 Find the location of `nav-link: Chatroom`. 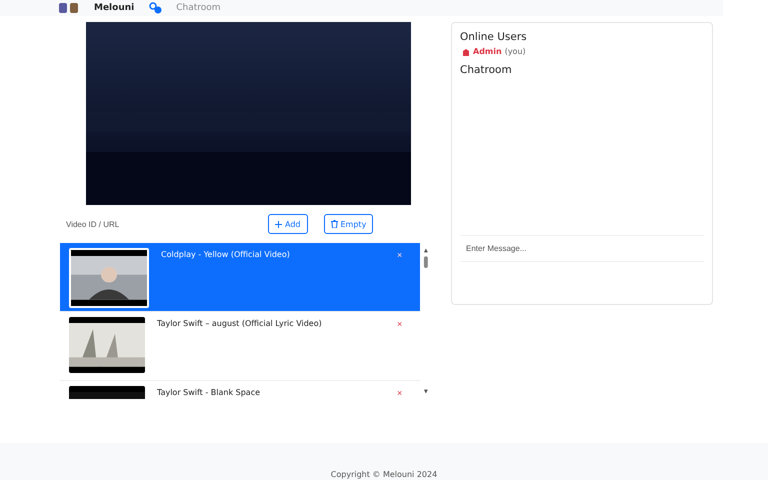

nav-link: Chatroom is located at coordinates (198, 8).